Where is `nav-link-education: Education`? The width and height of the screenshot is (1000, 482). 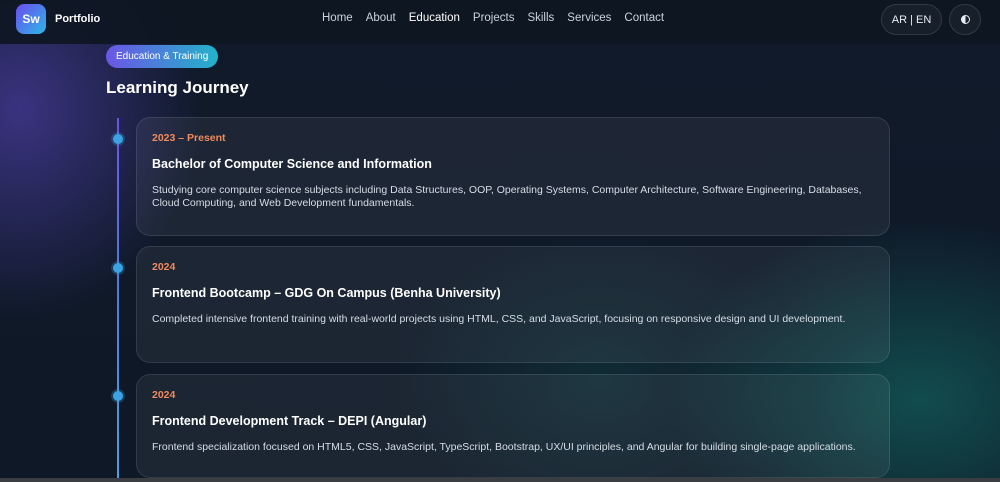 nav-link-education: Education is located at coordinates (434, 18).